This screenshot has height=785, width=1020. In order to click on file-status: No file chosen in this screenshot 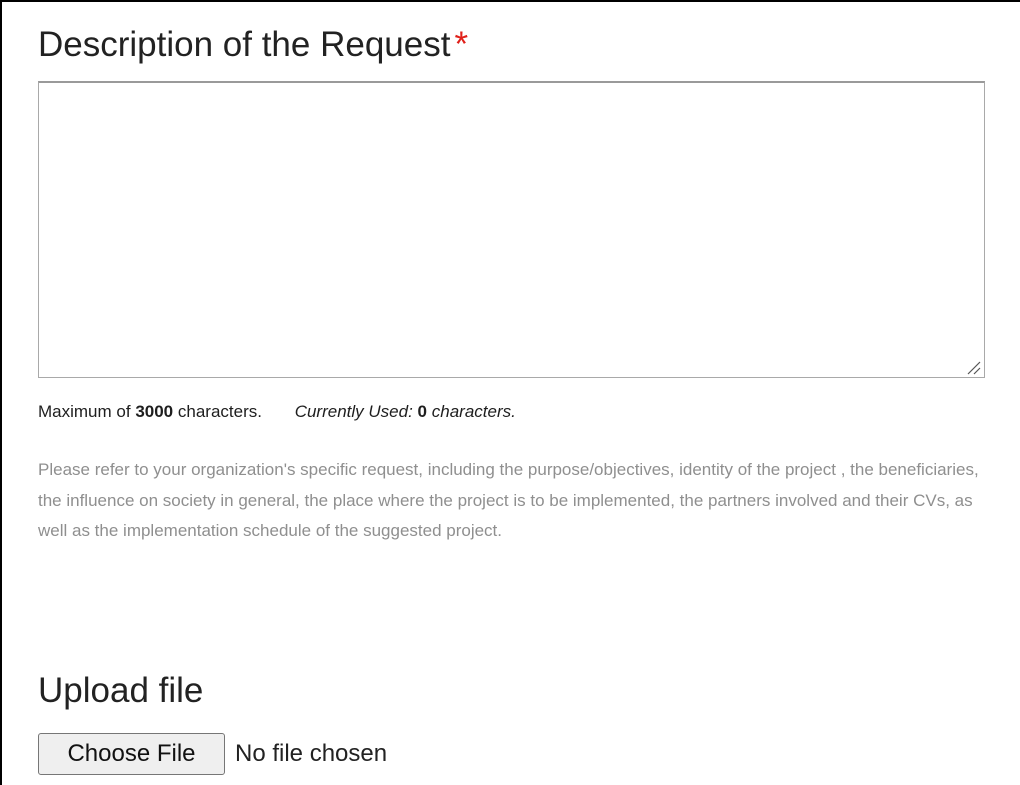, I will do `click(311, 753)`.